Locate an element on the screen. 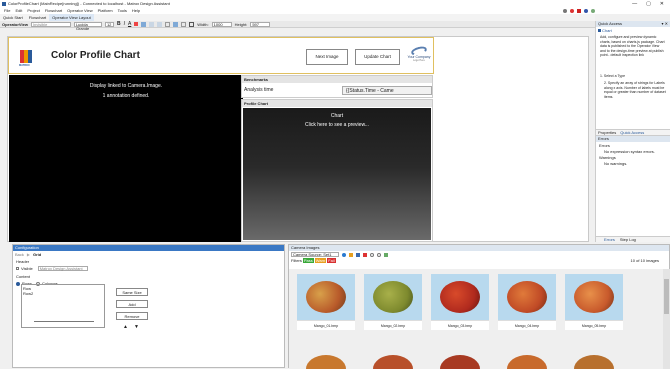  quick-access-title: Quick Access is located at coordinates (610, 23).